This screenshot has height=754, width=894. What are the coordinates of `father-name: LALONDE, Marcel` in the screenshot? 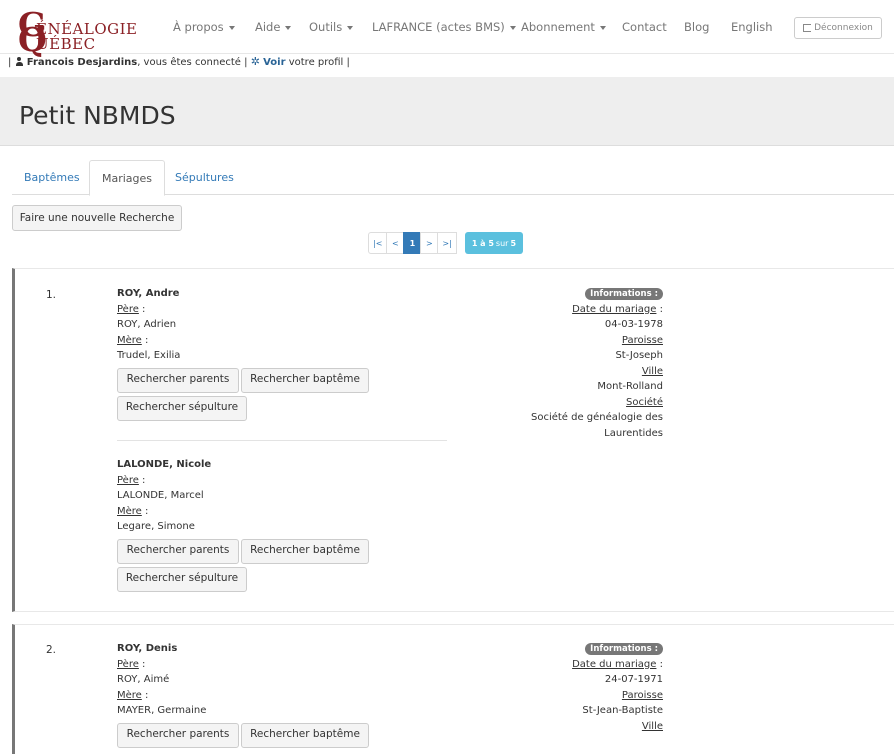 It's located at (160, 495).